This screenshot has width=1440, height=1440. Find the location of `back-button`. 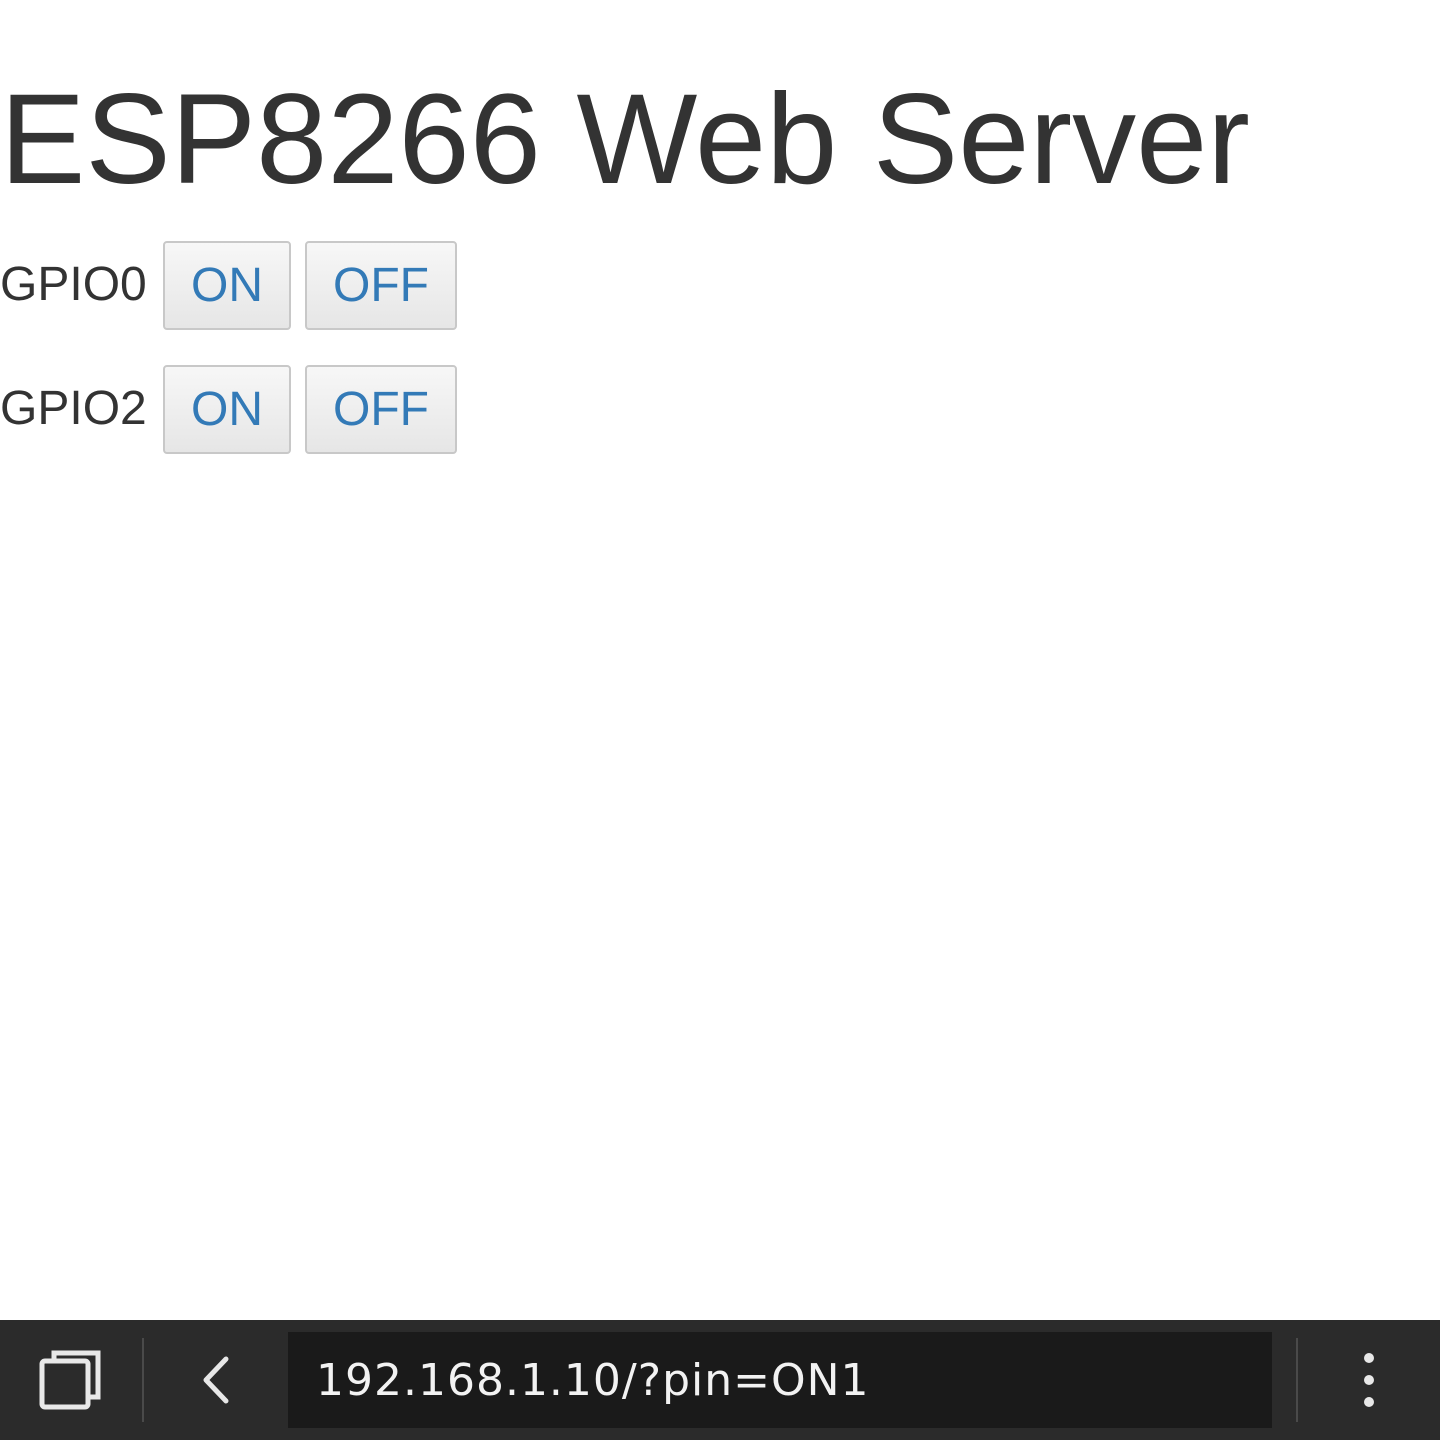

back-button is located at coordinates (216, 1380).